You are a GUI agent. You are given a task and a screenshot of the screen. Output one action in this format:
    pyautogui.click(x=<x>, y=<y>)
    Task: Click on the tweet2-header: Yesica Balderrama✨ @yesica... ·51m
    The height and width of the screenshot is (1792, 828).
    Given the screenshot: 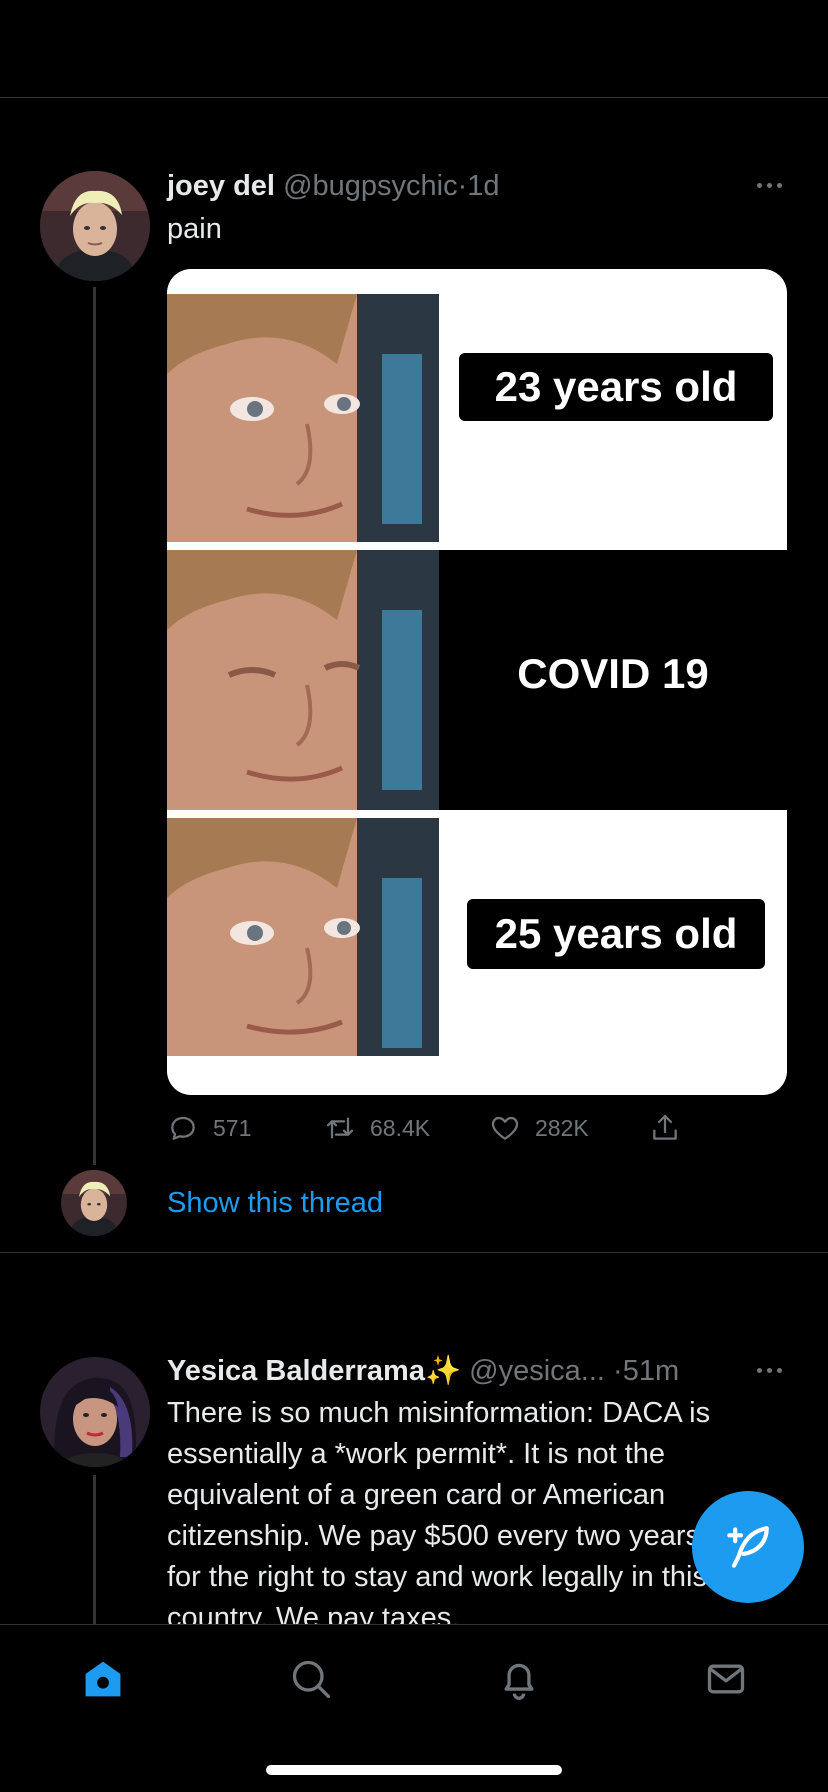 What is the action you would take?
    pyautogui.click(x=423, y=1371)
    